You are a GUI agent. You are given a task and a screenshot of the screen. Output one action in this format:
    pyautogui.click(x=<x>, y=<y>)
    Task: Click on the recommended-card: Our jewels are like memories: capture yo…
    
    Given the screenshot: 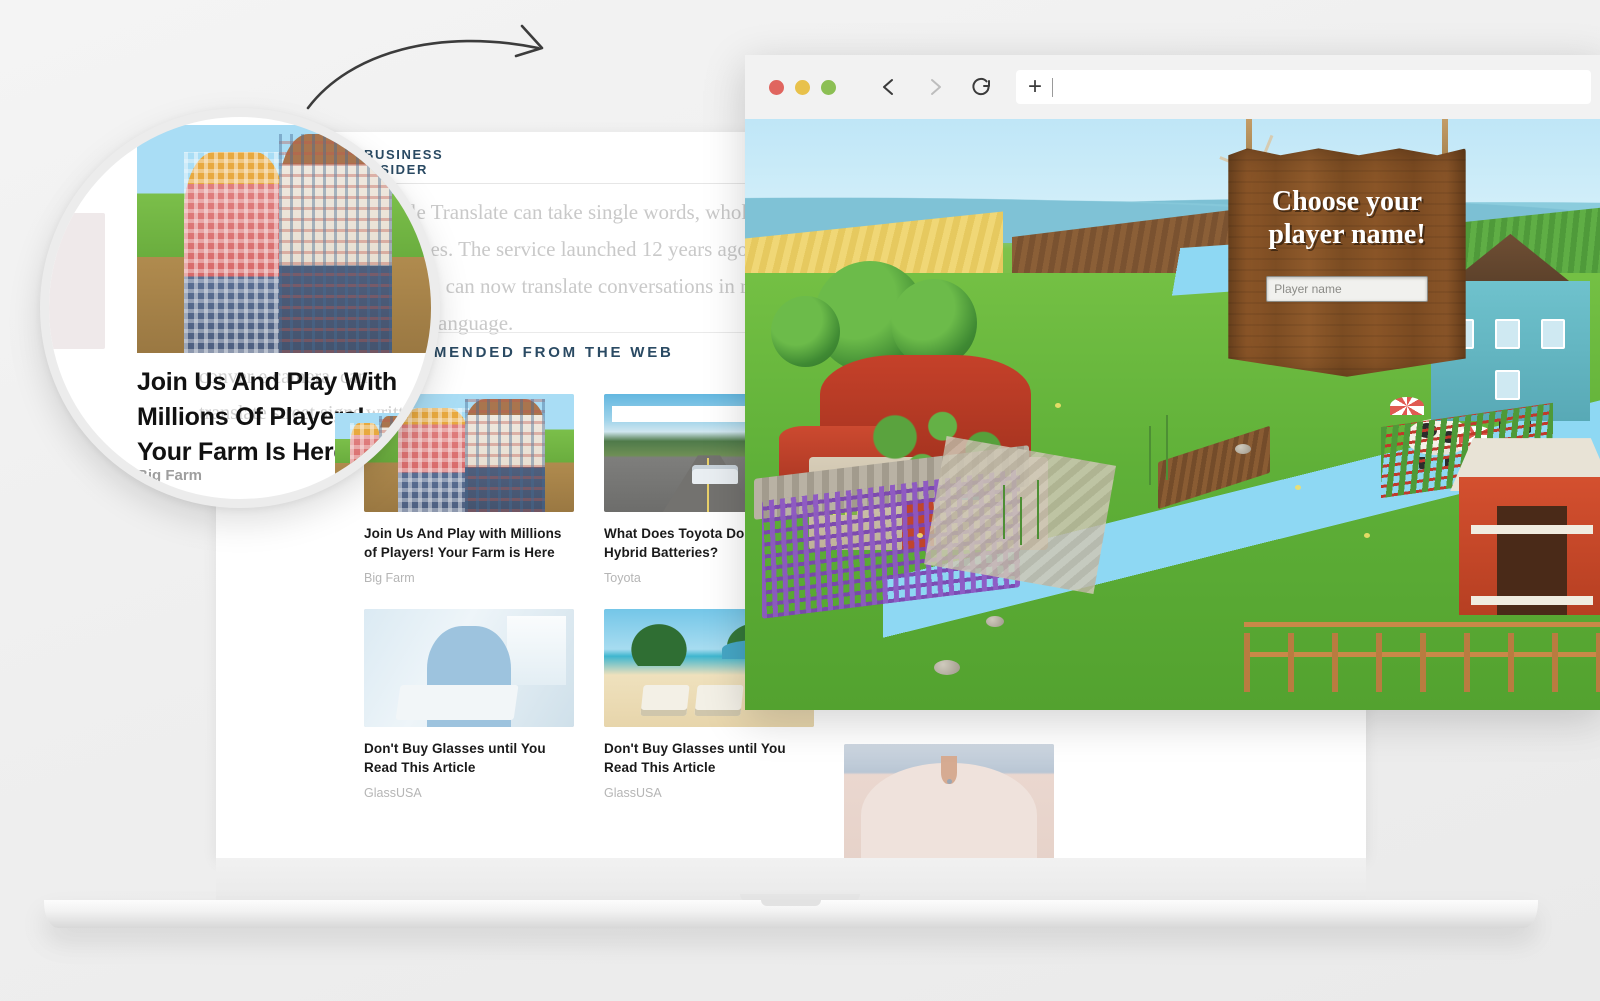 What is the action you would take?
    pyautogui.click(x=954, y=802)
    